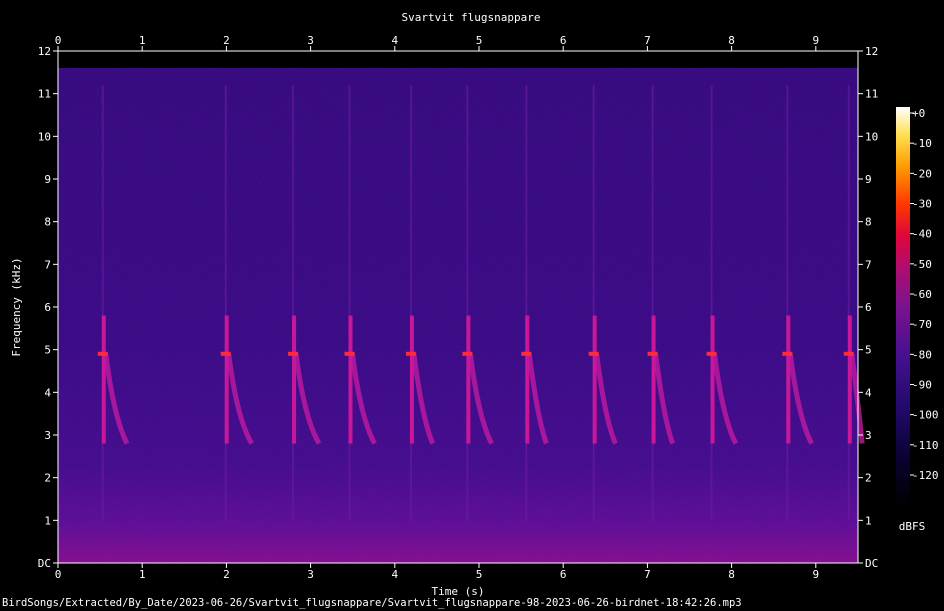 The image size is (944, 611). Describe the element at coordinates (47, 478) in the screenshot. I see `y-tick-label-left: 2` at that location.